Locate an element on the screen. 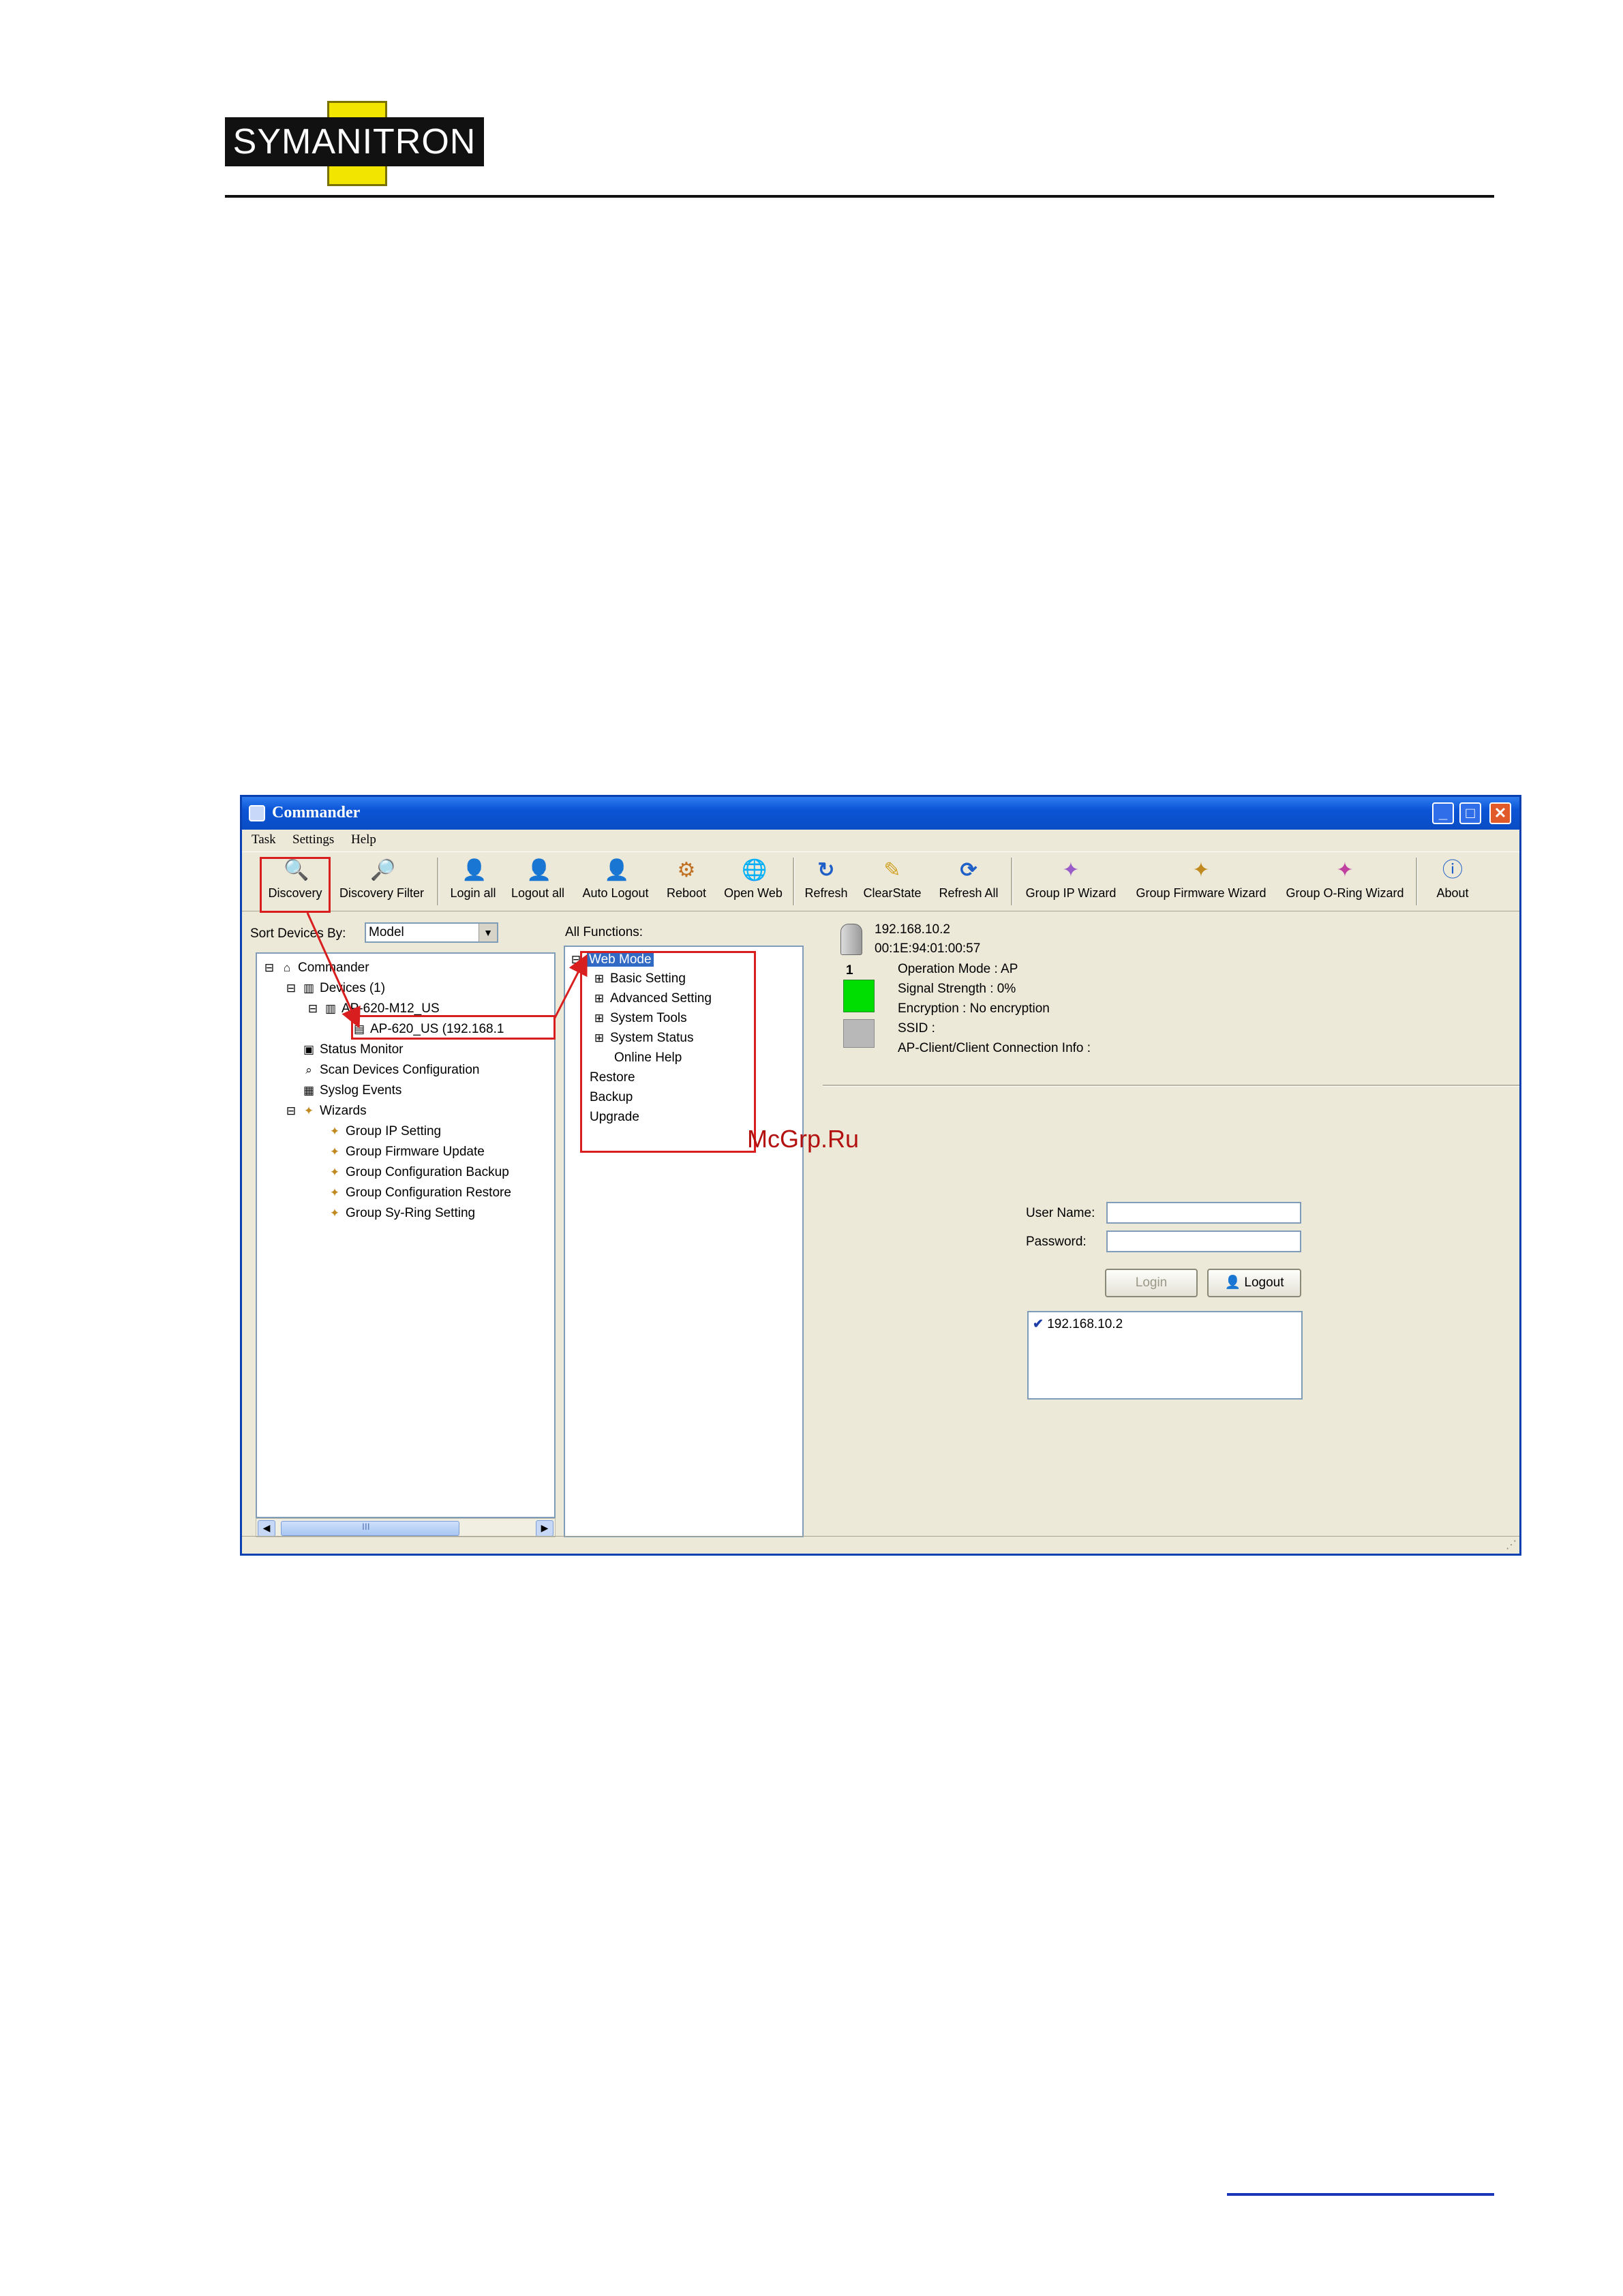  symanitron-logo: SYMANITRON is located at coordinates (354, 143).